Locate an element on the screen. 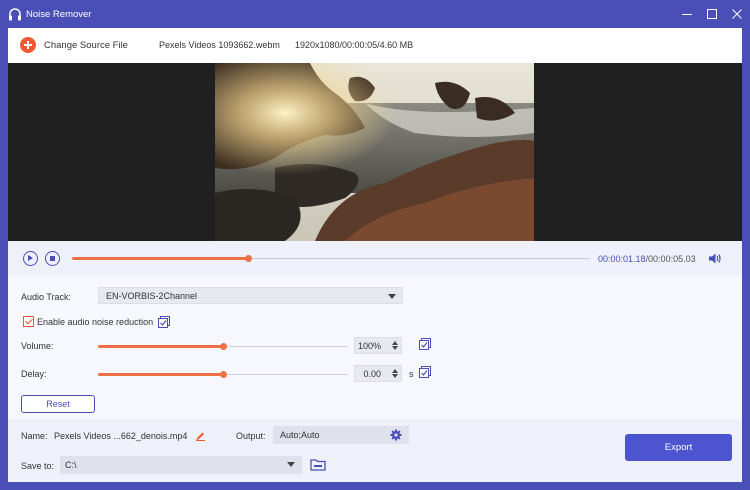 This screenshot has height=490, width=750. volume-decrease-icon is located at coordinates (395, 348).